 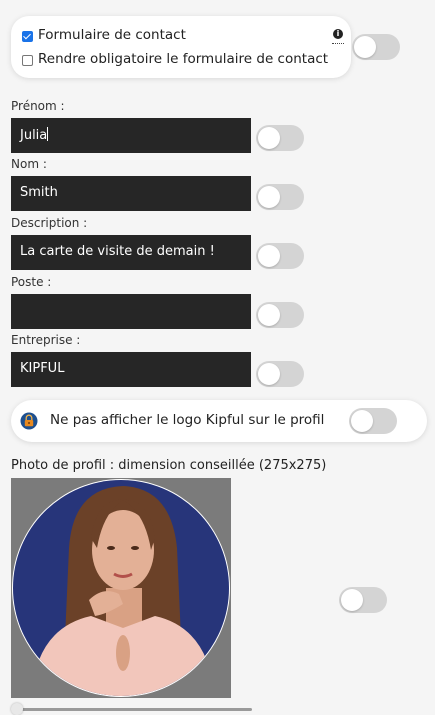 I want to click on entreprise-toggle, so click(x=280, y=374).